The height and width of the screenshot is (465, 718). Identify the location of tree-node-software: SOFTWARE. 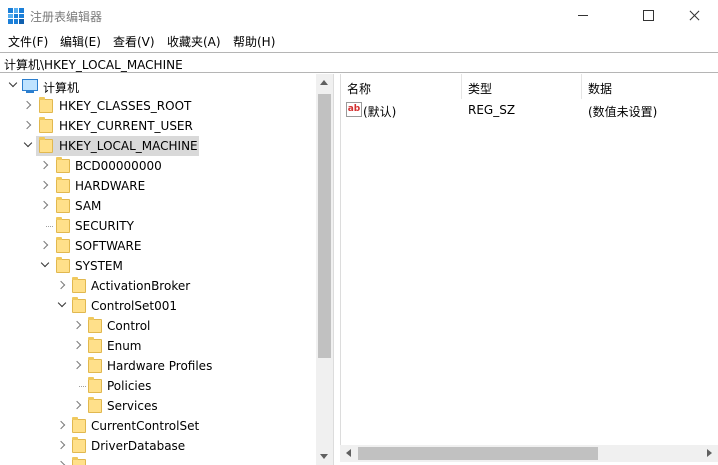
(158, 246).